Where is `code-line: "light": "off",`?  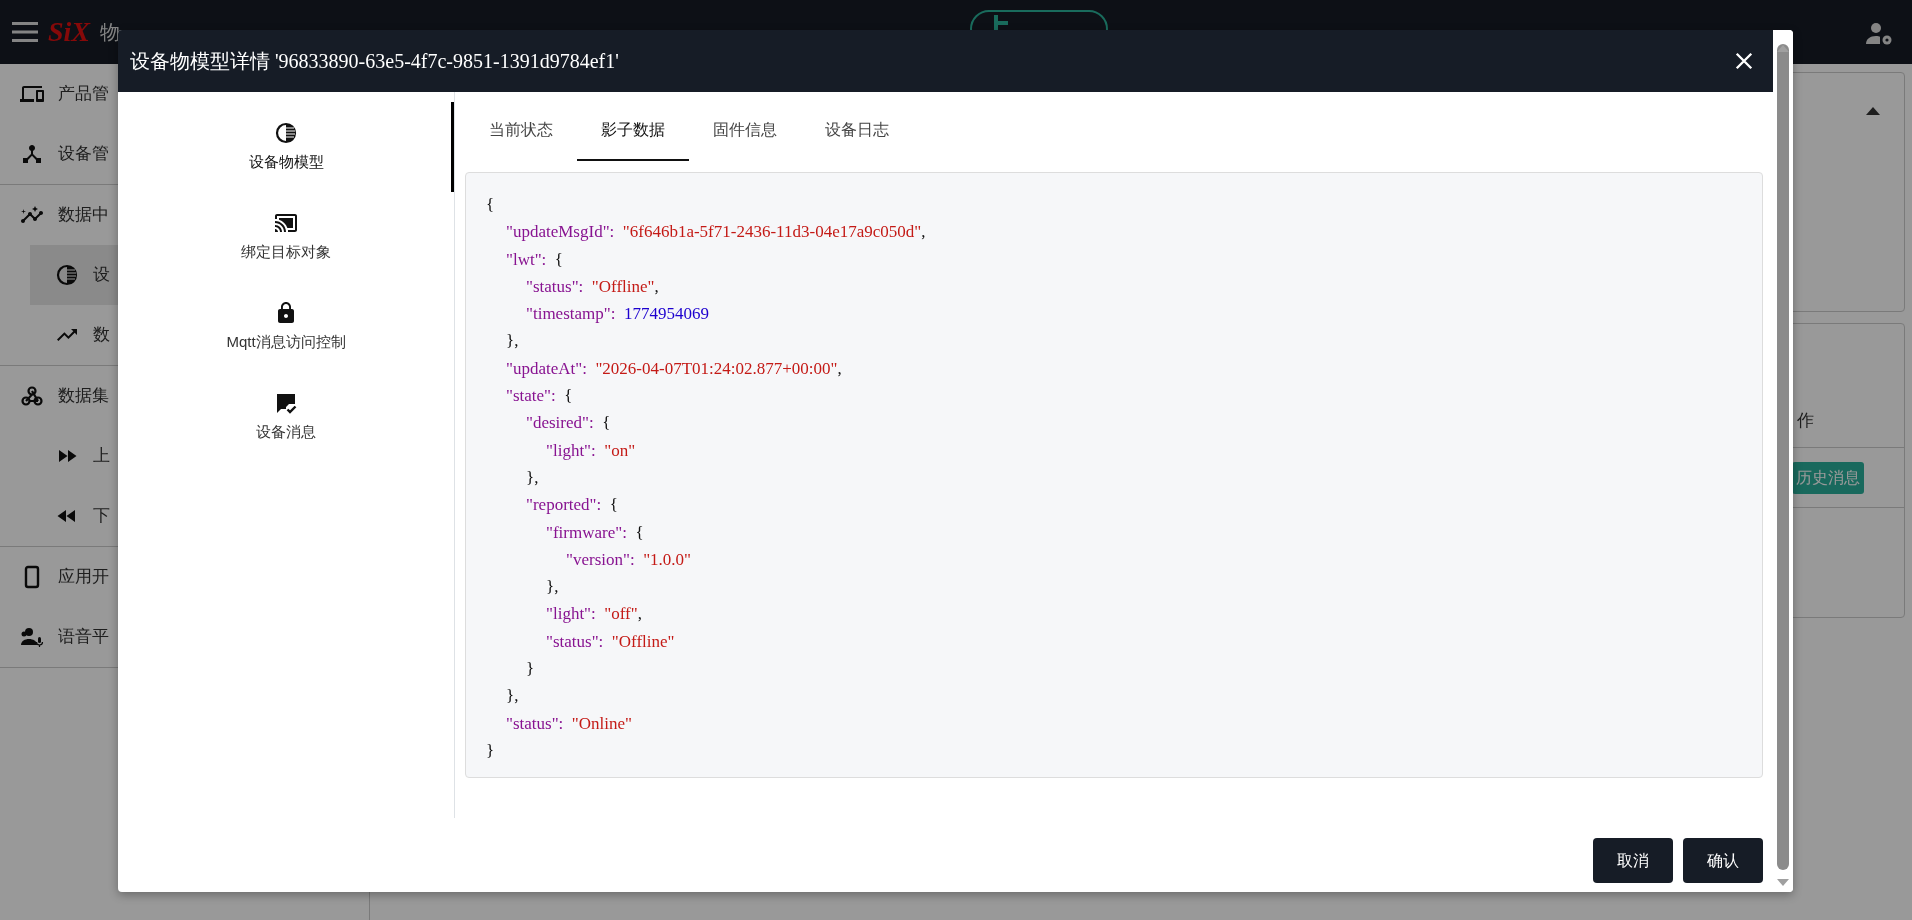 code-line: "light": "off", is located at coordinates (593, 614).